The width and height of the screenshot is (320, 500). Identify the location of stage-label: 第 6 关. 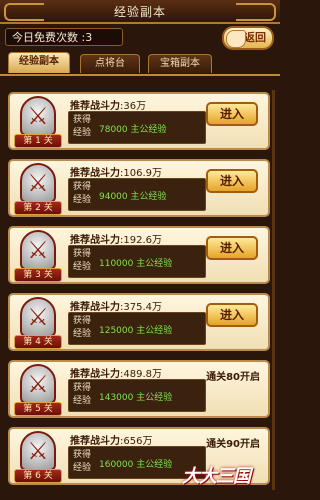
(38, 476).